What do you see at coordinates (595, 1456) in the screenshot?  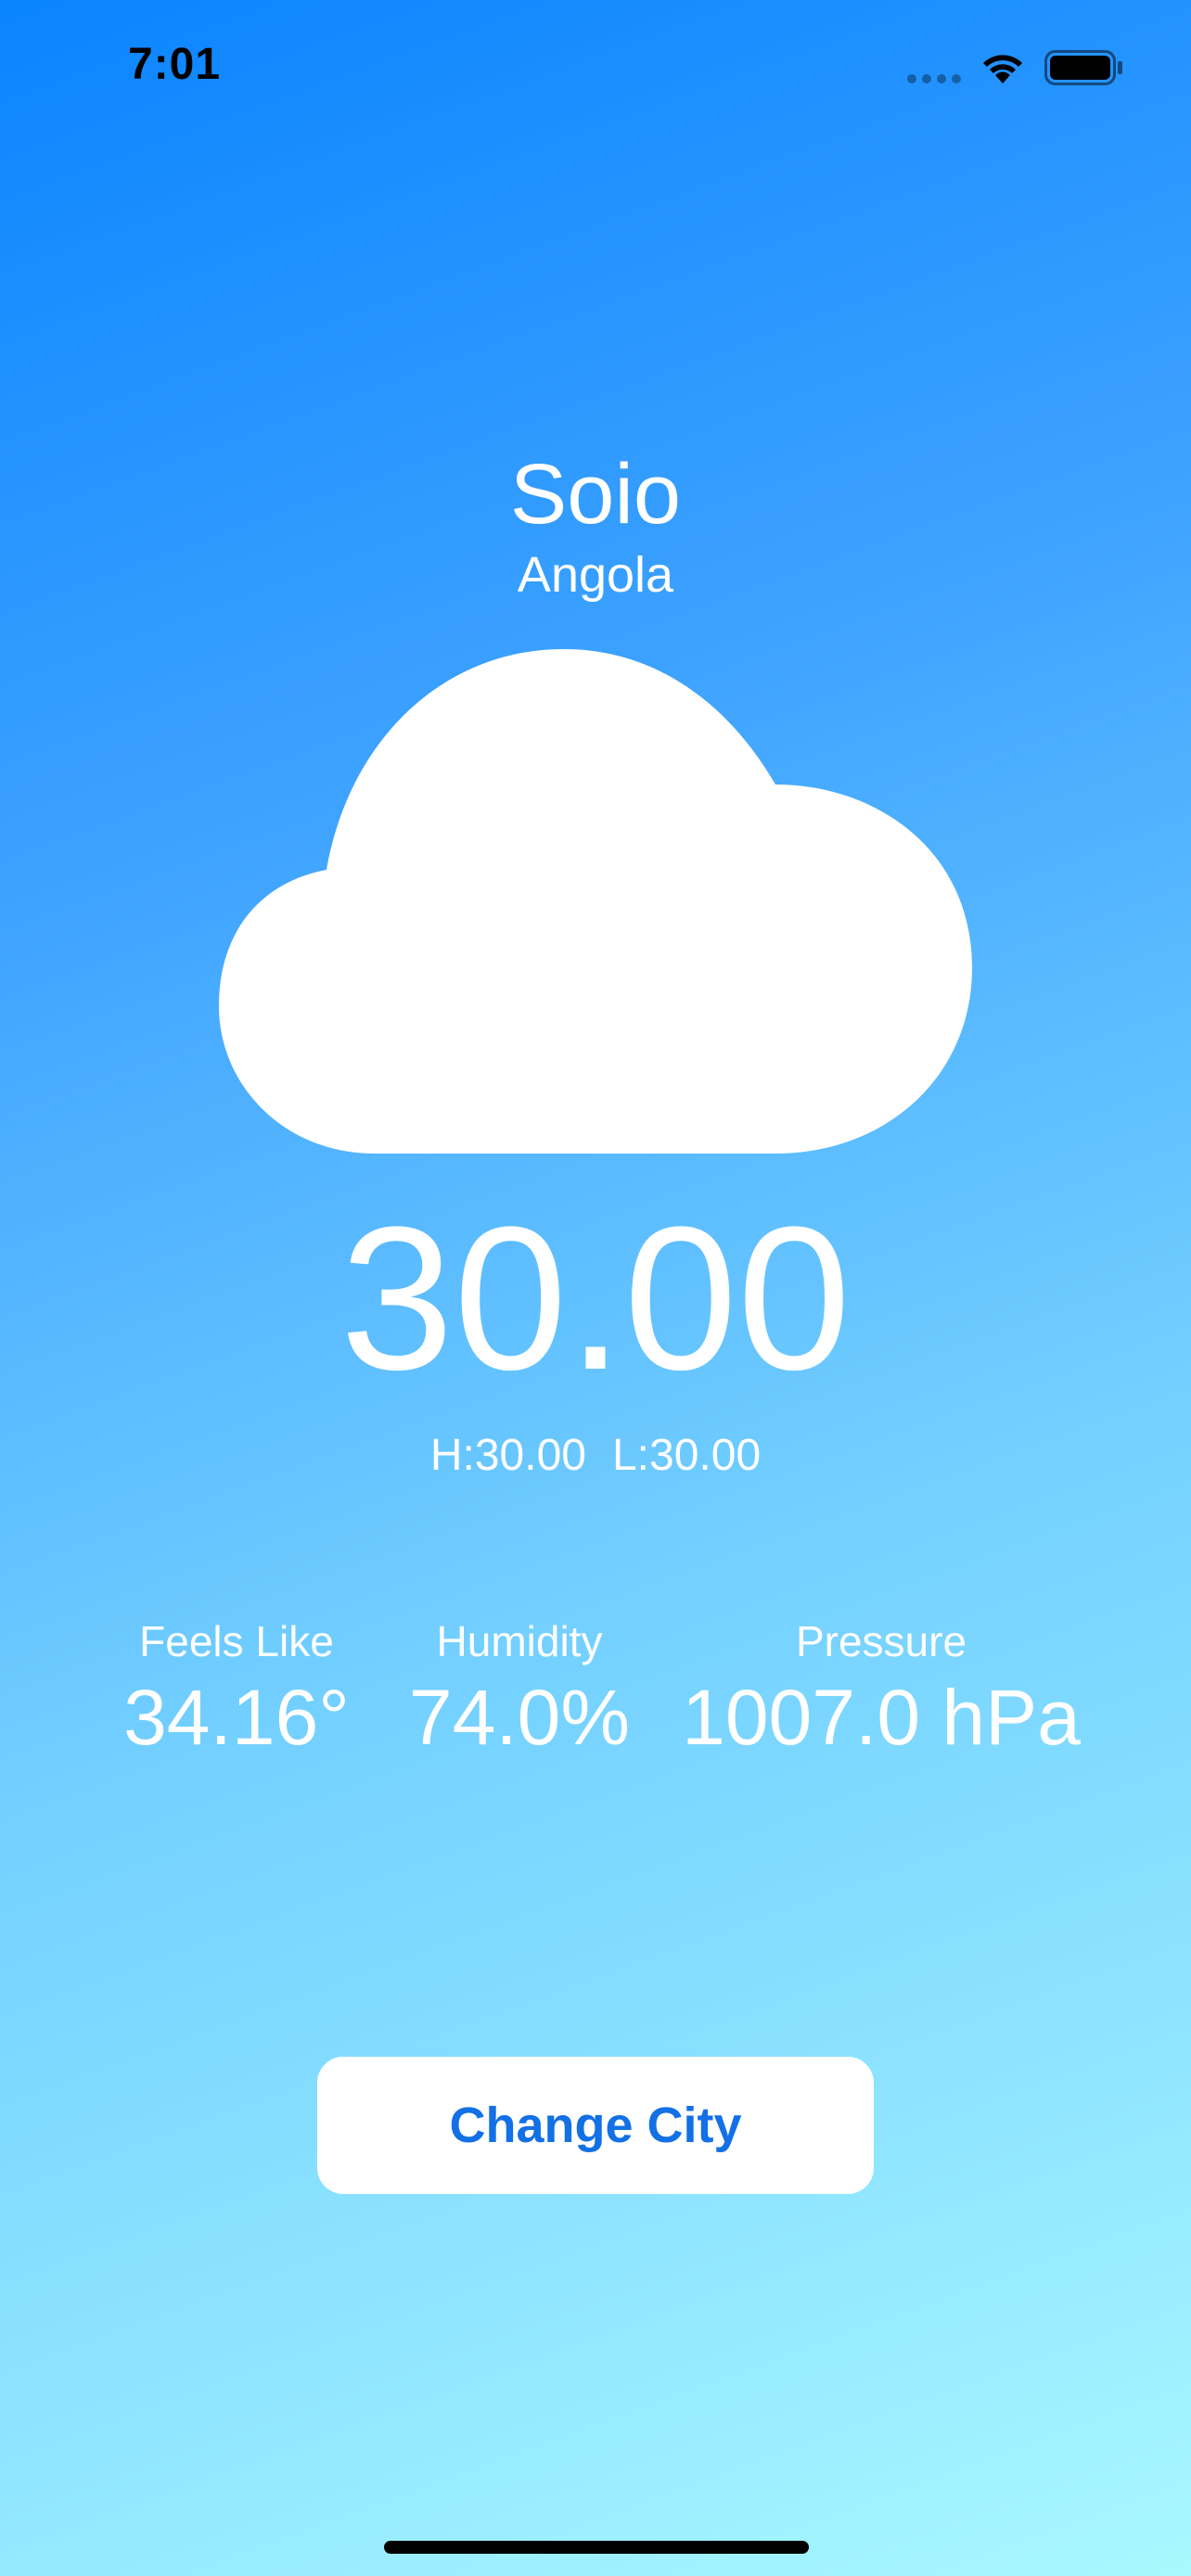 I see `high-low-temperatures: H:30.00 L:30.00` at bounding box center [595, 1456].